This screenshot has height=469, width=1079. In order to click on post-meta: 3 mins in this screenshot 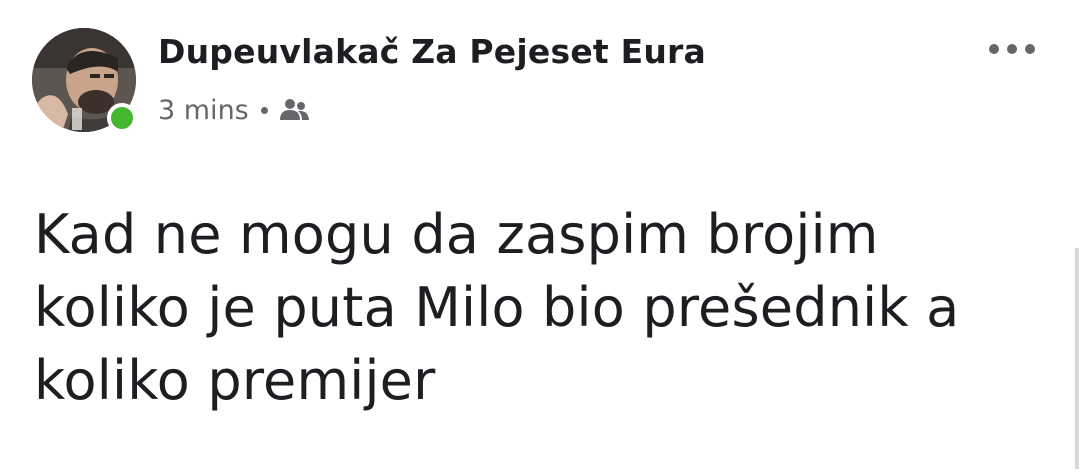, I will do `click(234, 110)`.